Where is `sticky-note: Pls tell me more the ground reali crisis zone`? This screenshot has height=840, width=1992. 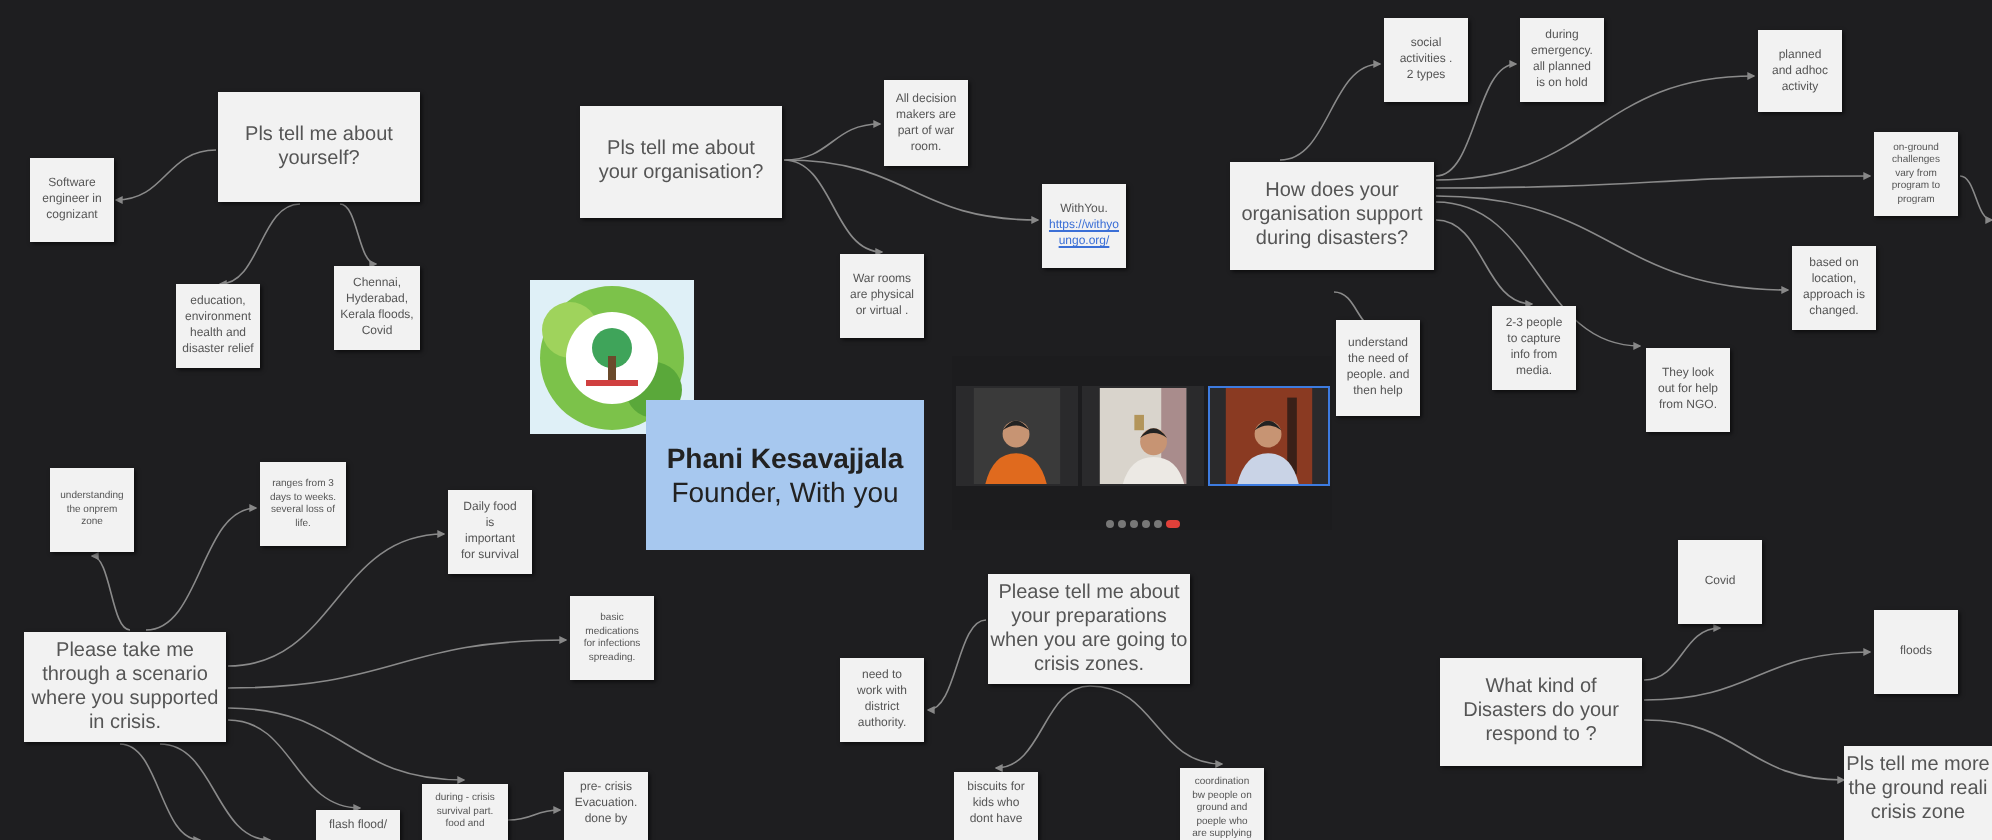 sticky-note: Pls tell me more the ground reali crisis zone is located at coordinates (1918, 793).